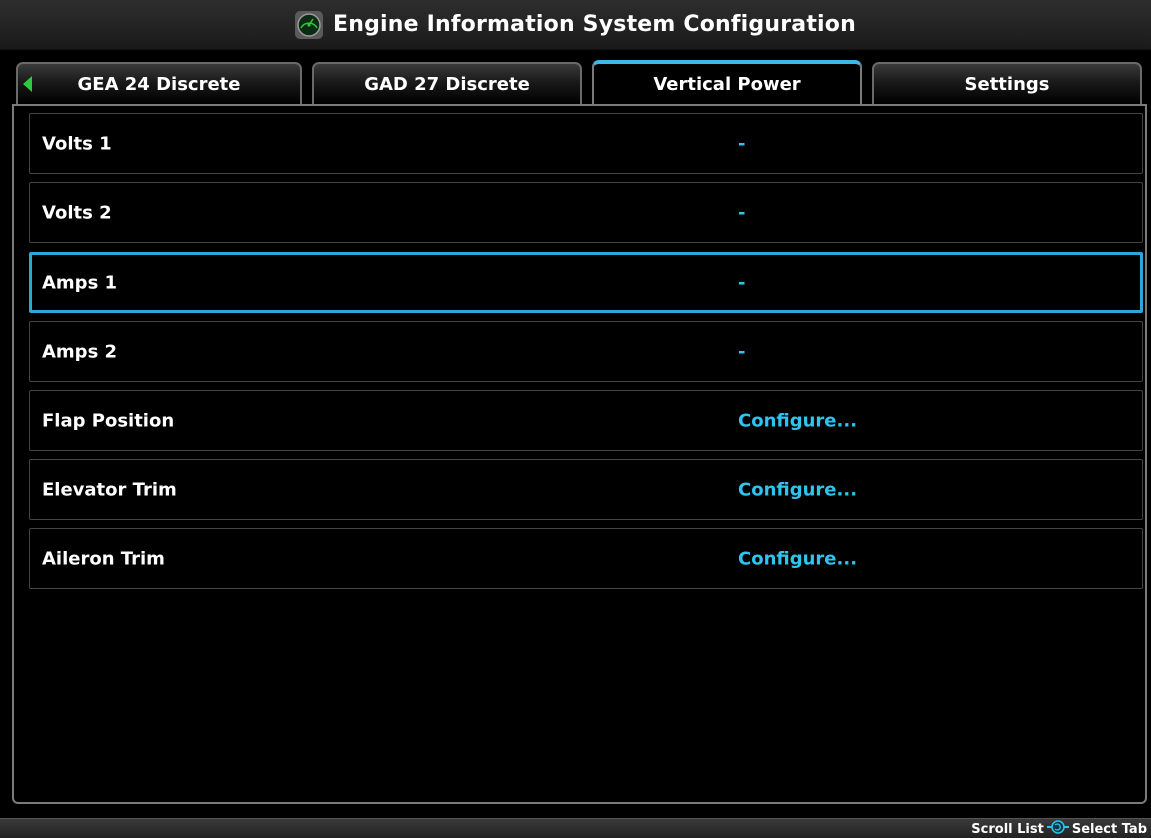 The image size is (1151, 838). Describe the element at coordinates (108, 420) in the screenshot. I see `row-label: Flap Position` at that location.